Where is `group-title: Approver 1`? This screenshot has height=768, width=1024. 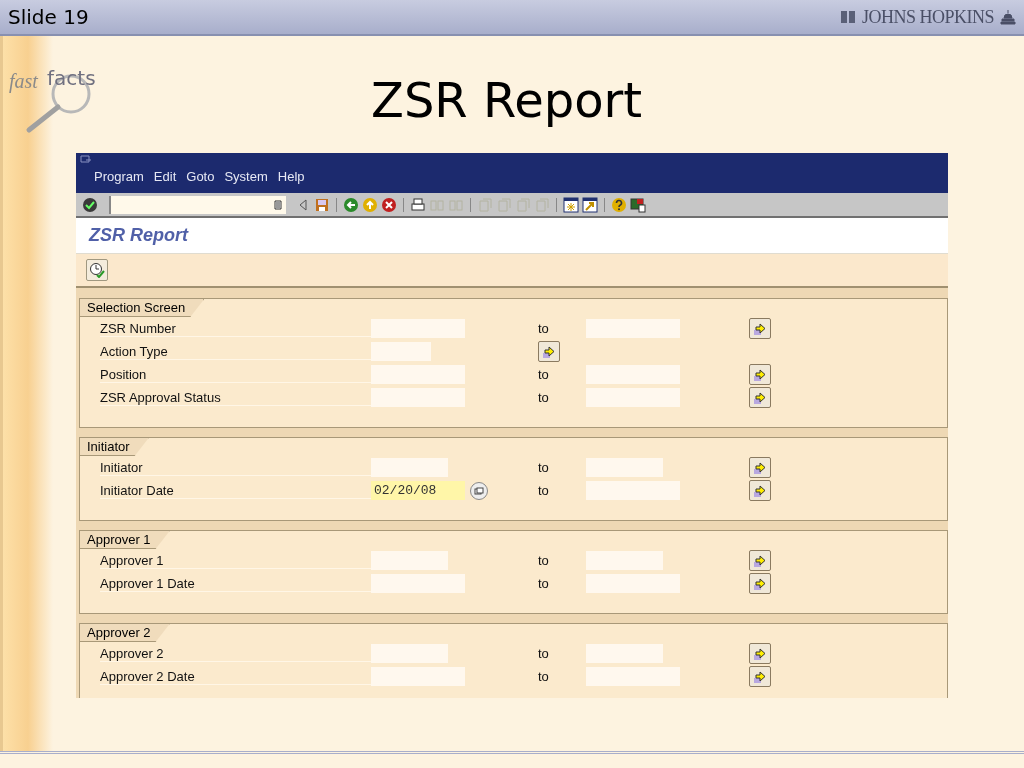 group-title: Approver 1 is located at coordinates (125, 540).